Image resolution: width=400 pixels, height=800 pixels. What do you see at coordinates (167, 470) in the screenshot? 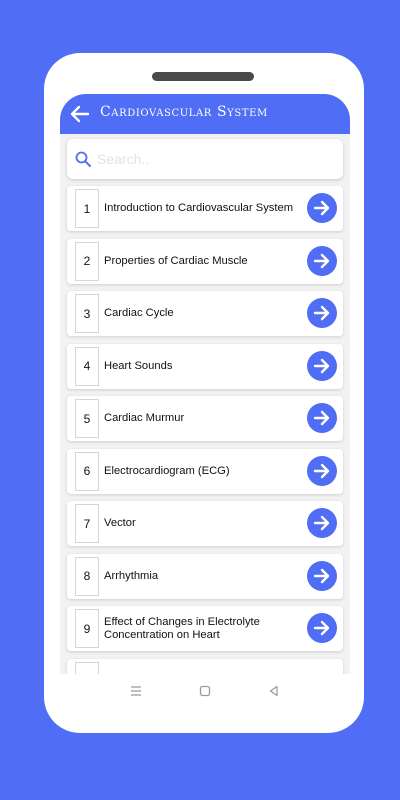
I see `chapter-title: Electrocardiogram (ECG)` at bounding box center [167, 470].